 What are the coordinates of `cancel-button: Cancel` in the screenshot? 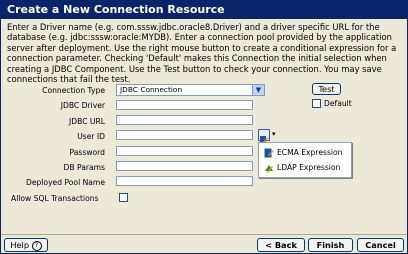 It's located at (380, 245).